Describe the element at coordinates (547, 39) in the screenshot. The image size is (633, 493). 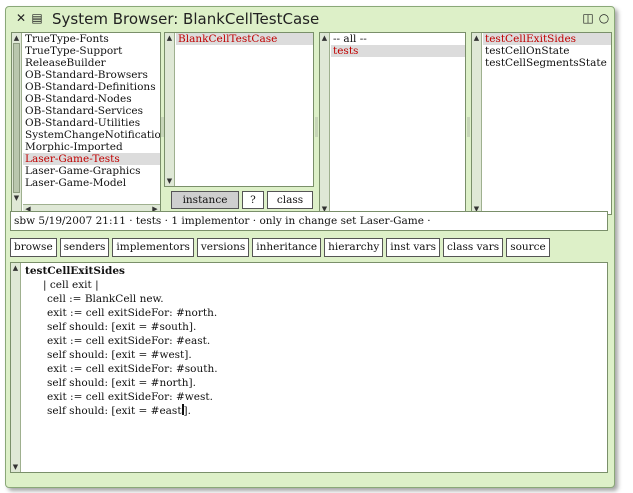
I see `method-item: testCellExitSides` at that location.